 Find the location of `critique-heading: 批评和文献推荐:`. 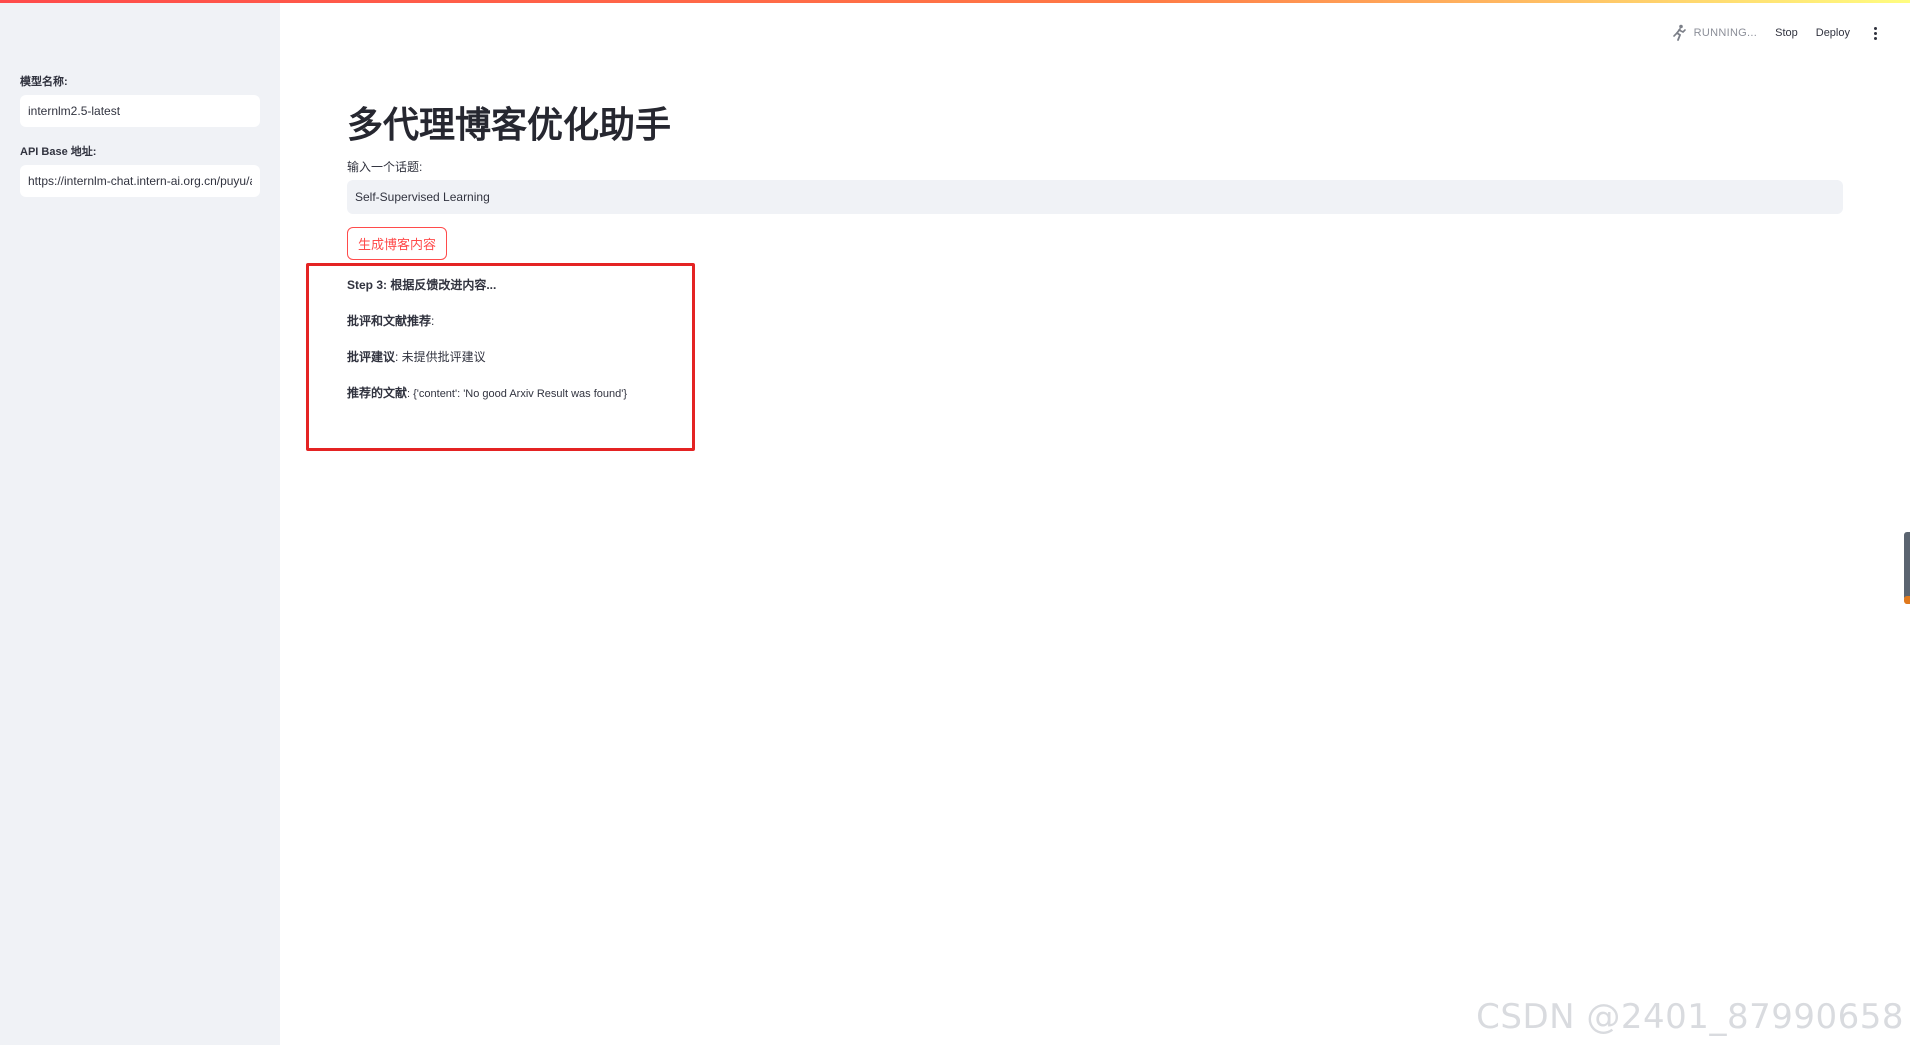

critique-heading: 批评和文献推荐: is located at coordinates (487, 321).